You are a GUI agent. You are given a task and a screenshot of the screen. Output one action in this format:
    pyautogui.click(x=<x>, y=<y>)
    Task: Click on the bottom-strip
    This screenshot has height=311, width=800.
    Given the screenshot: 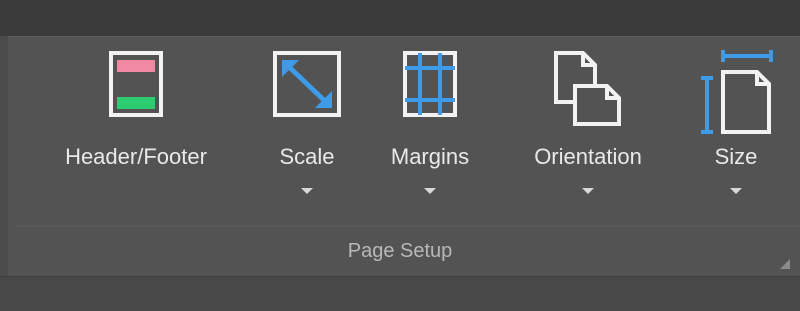 What is the action you would take?
    pyautogui.click(x=400, y=293)
    